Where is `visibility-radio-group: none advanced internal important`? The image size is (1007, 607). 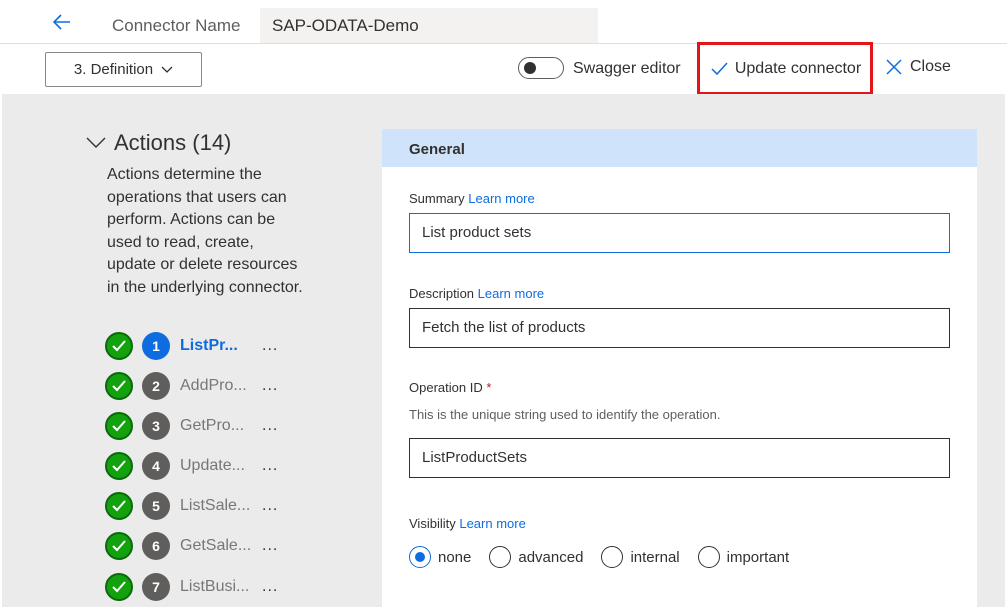 visibility-radio-group: none advanced internal important is located at coordinates (602, 557).